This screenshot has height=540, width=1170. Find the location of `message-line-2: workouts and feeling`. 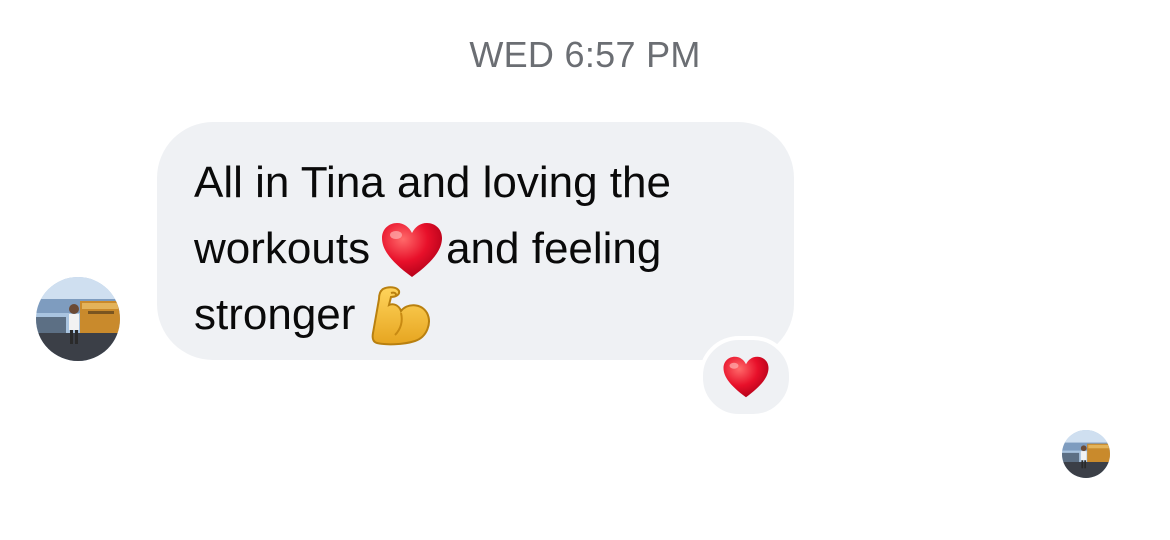

message-line-2: workouts and feeling is located at coordinates (474, 249).